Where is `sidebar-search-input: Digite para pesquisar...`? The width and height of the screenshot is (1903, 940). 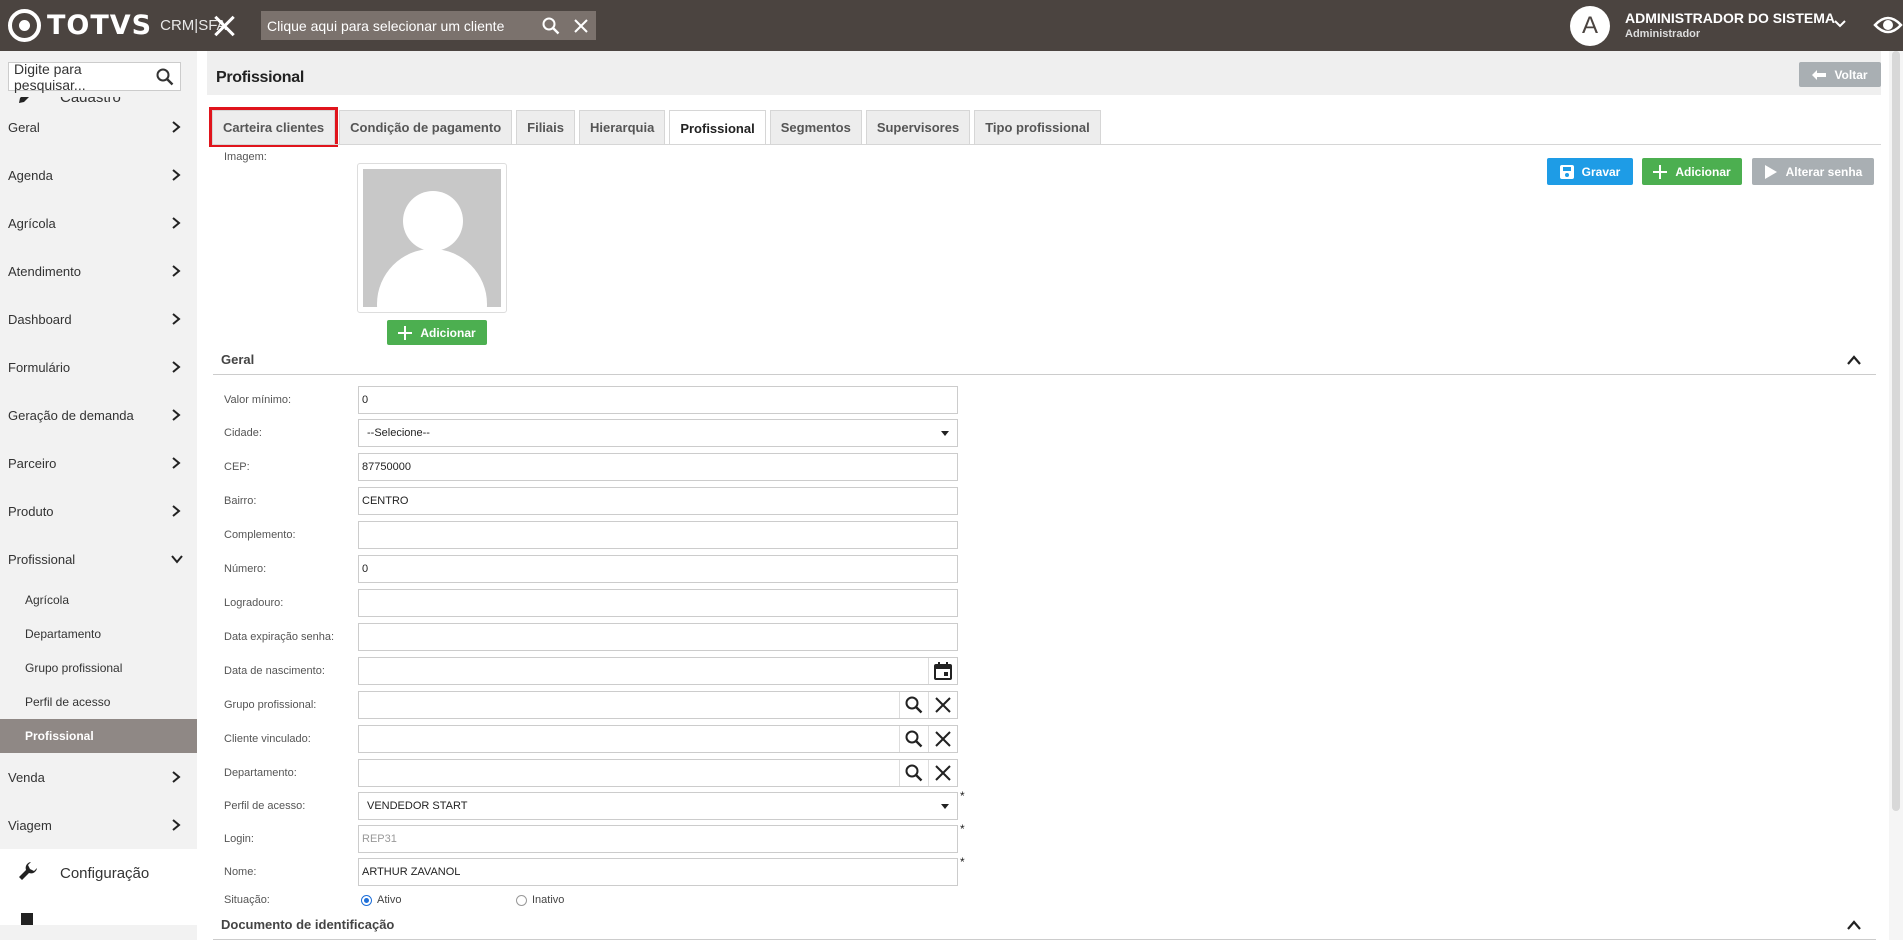 sidebar-search-input: Digite para pesquisar... is located at coordinates (94, 77).